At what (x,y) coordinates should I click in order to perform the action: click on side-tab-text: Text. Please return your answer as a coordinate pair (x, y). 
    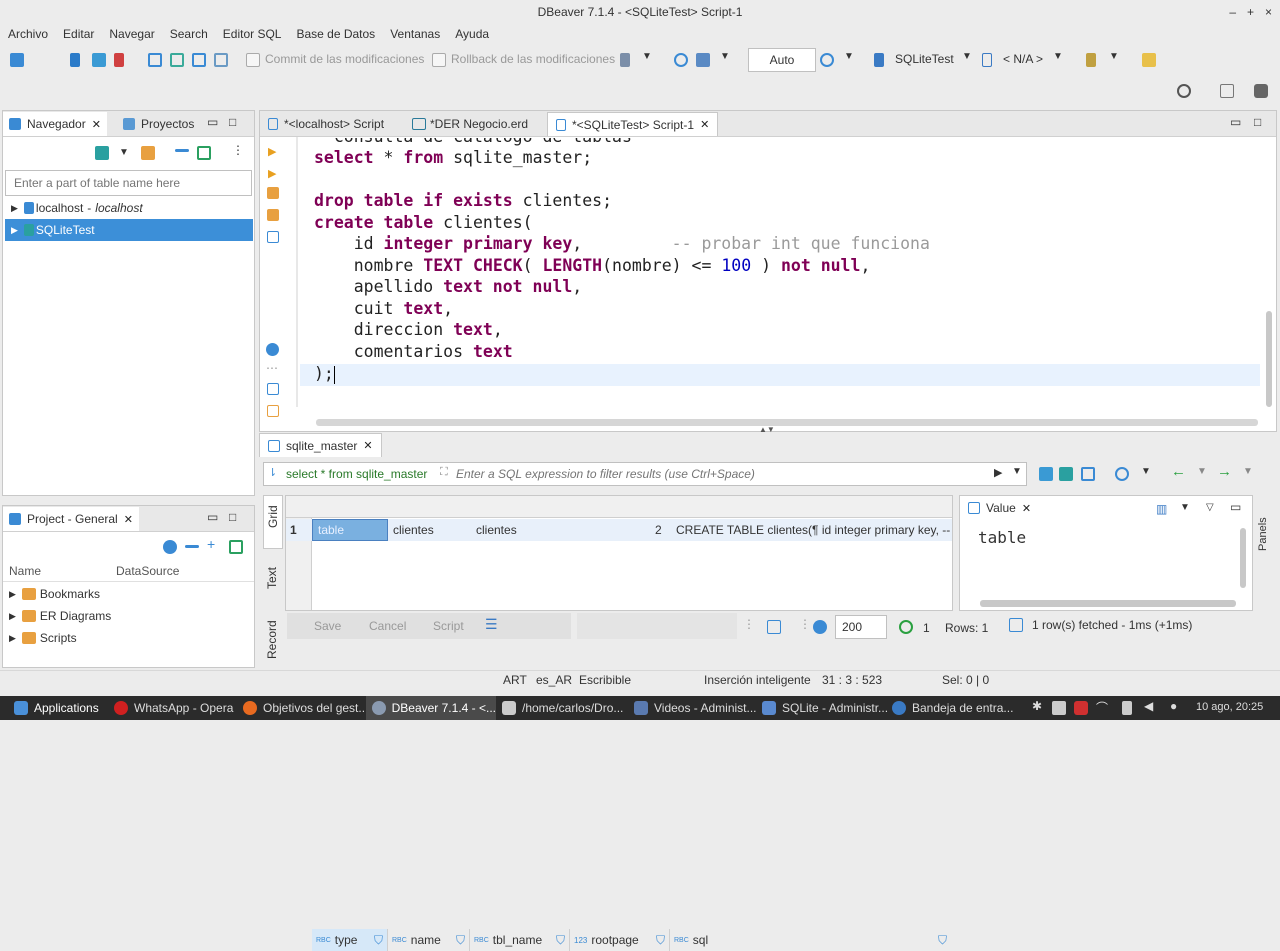
    Looking at the image, I should click on (273, 581).